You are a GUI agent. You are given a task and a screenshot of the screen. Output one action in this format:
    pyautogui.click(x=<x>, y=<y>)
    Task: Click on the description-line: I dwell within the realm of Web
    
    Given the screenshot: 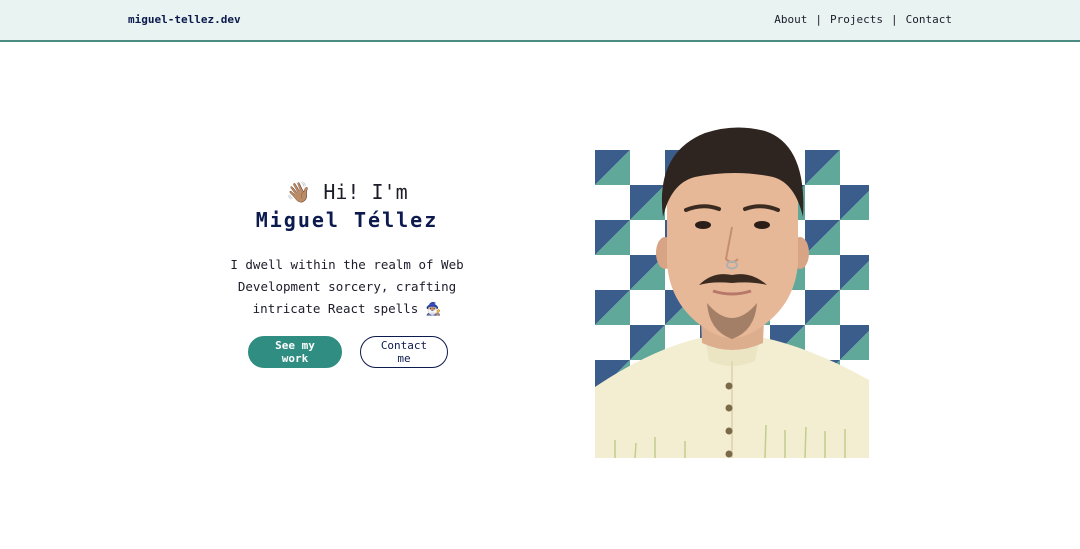 What is the action you would take?
    pyautogui.click(x=347, y=264)
    